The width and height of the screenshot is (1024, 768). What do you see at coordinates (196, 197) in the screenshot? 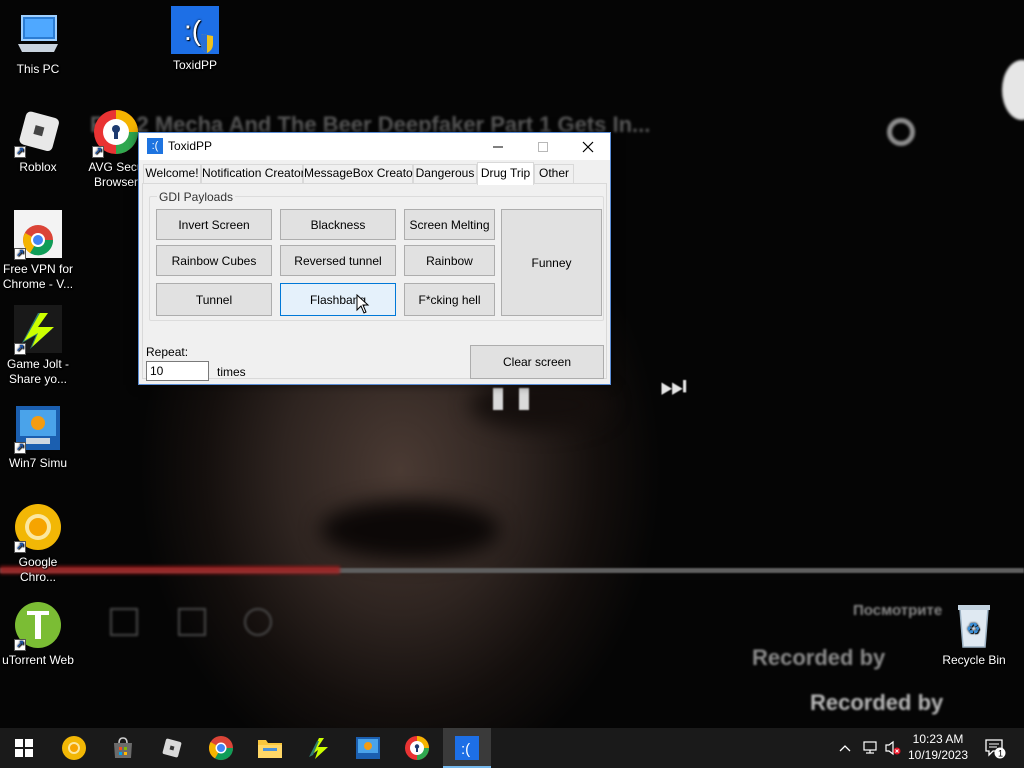
I see `group-label: GDI Payloads` at bounding box center [196, 197].